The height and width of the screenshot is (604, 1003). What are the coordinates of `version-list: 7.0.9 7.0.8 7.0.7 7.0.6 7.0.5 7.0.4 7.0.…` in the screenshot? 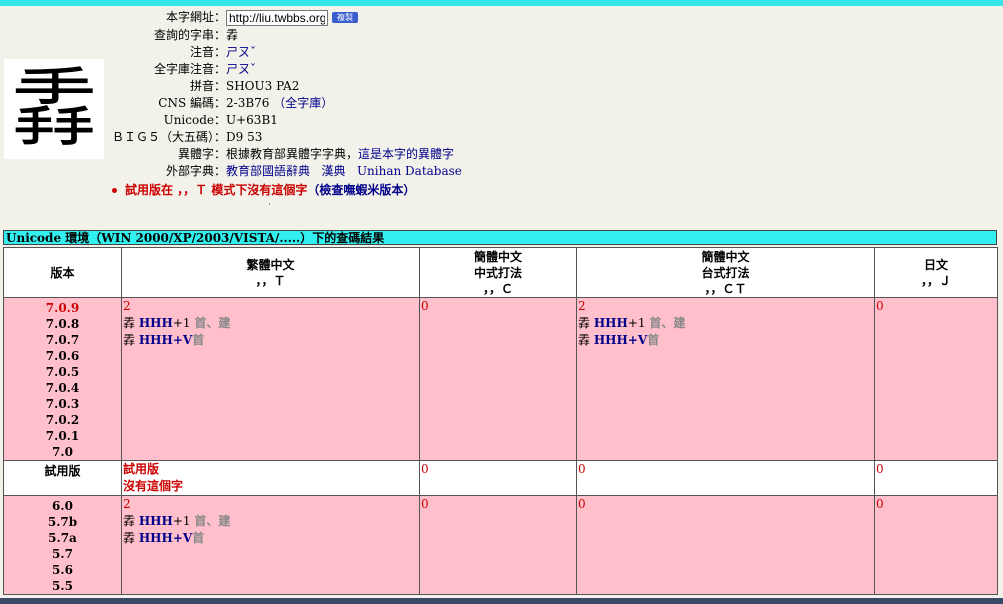 It's located at (62, 379).